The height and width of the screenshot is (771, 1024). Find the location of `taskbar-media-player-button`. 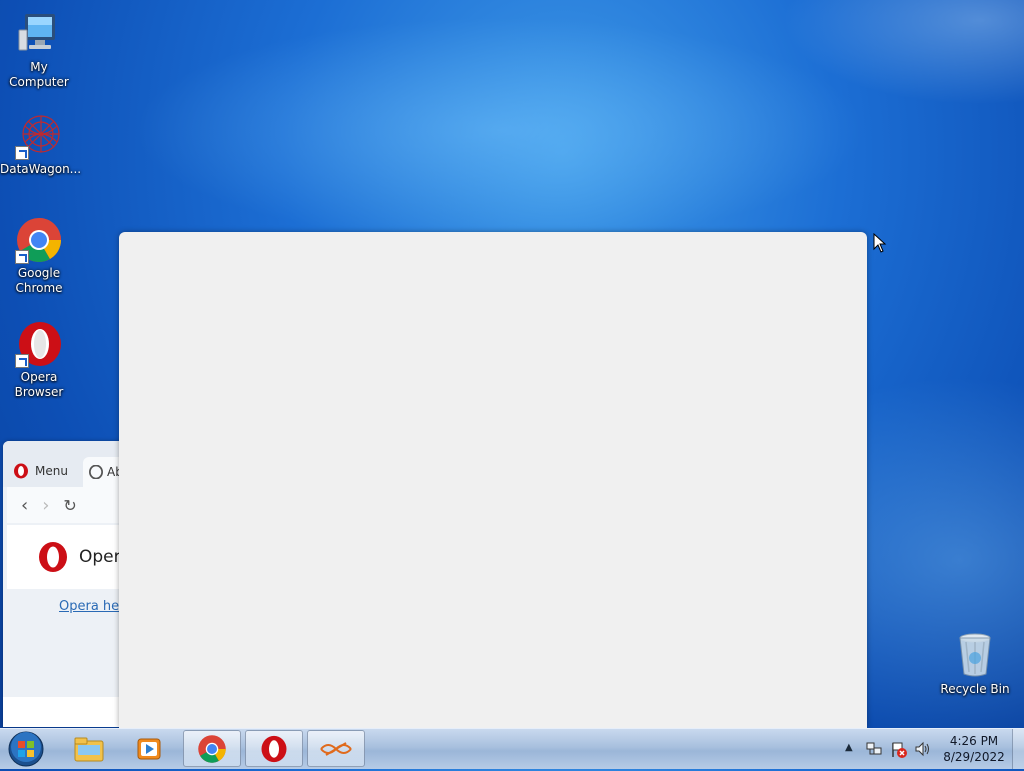

taskbar-media-player-button is located at coordinates (149, 748).